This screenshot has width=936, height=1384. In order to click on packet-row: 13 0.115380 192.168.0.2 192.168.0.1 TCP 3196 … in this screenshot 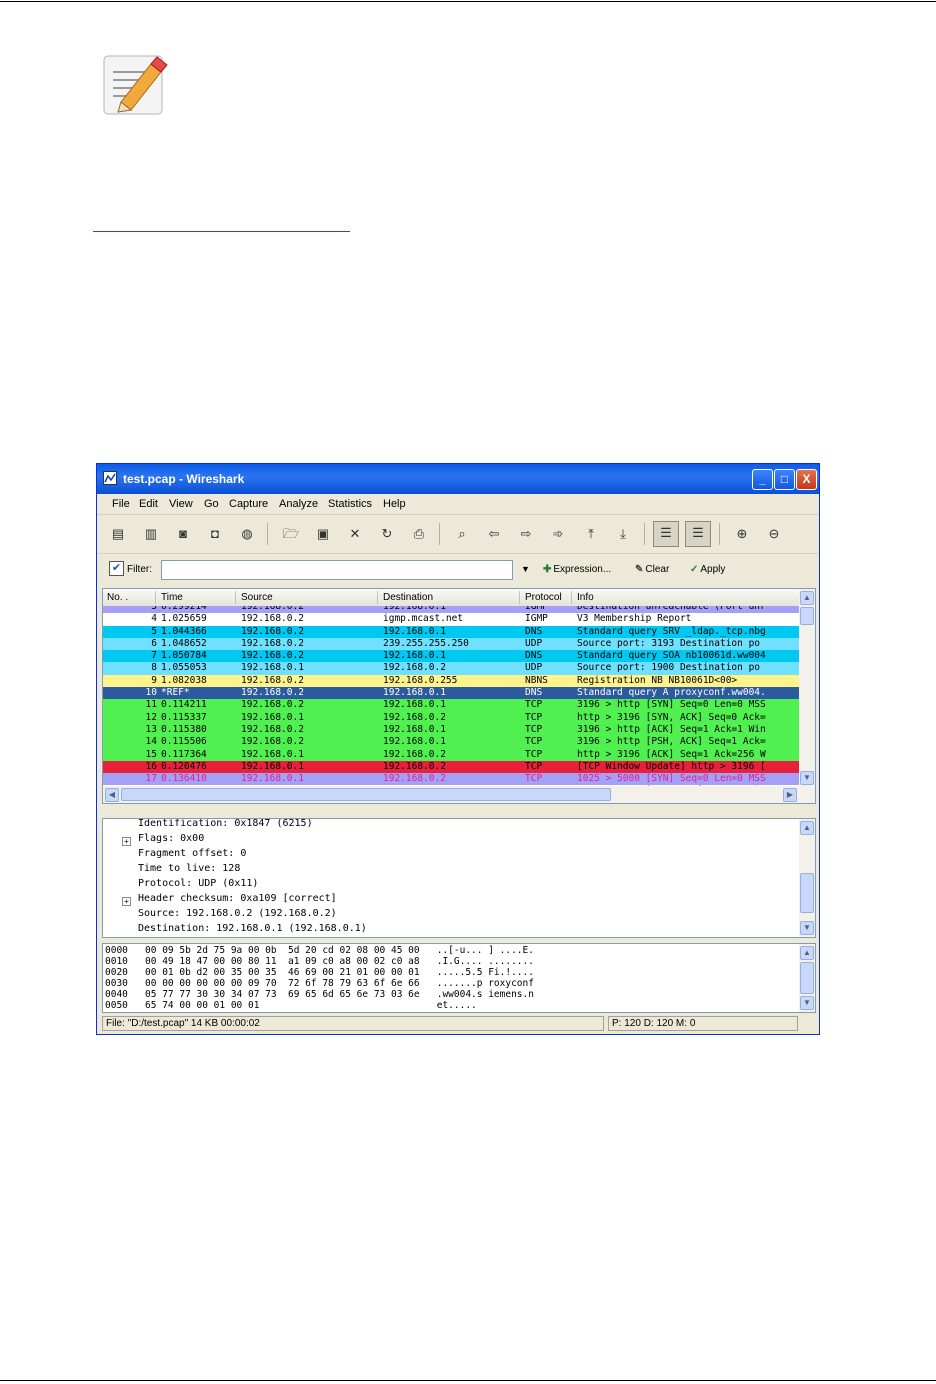, I will do `click(451, 730)`.